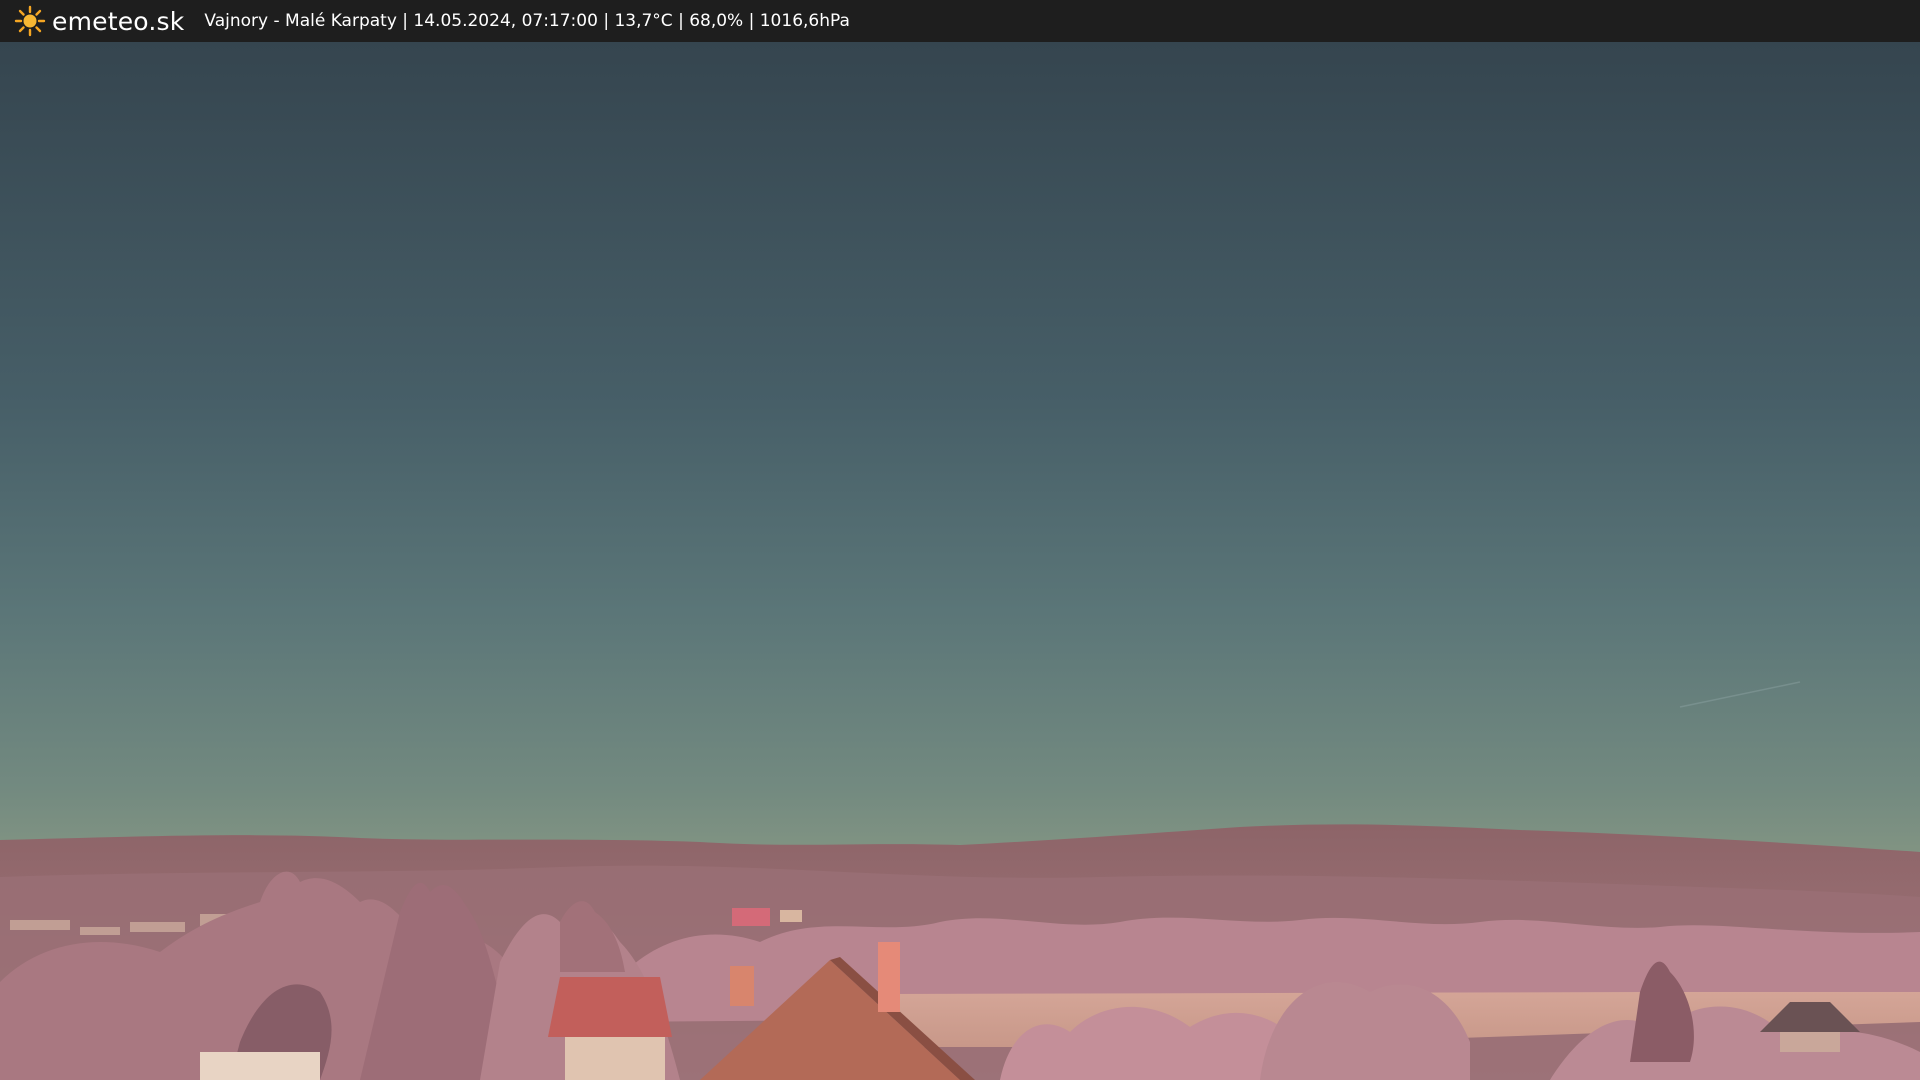 The image size is (1920, 1080). Describe the element at coordinates (751, 917) in the screenshot. I see `red-building` at that location.